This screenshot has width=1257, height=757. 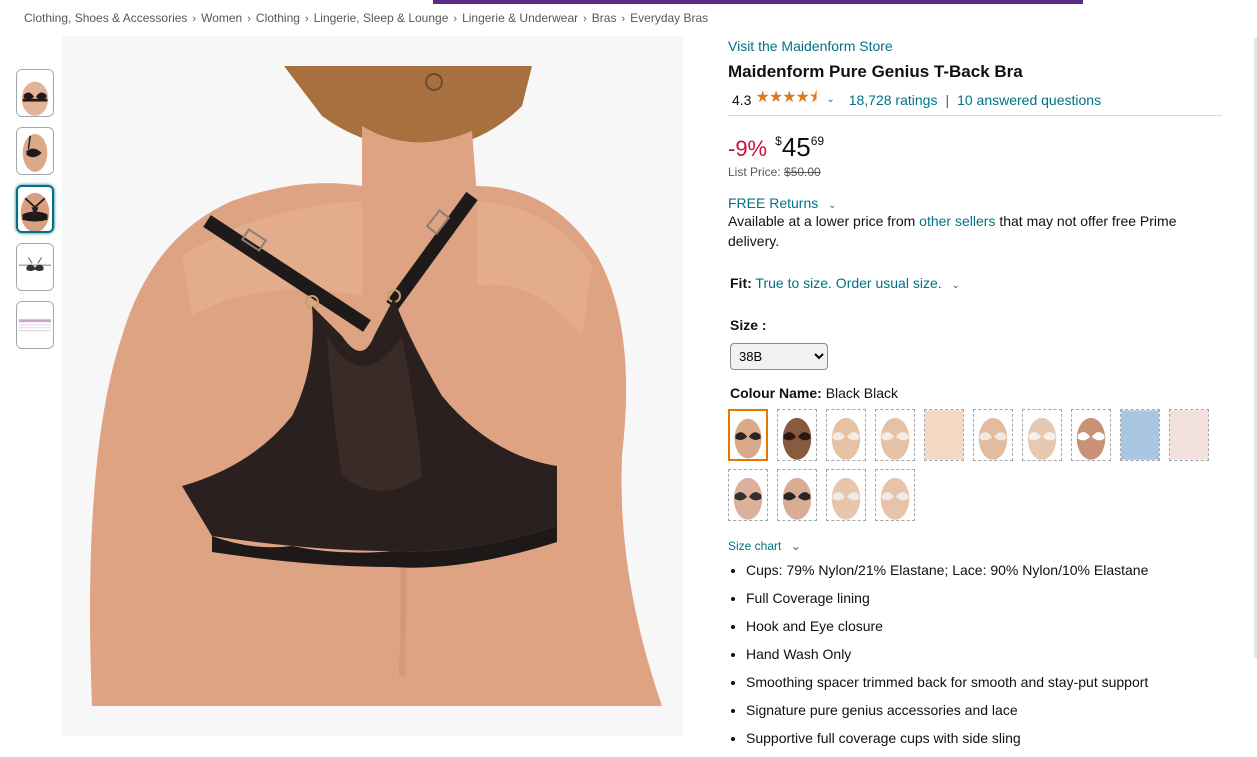 I want to click on returns-chevron-icon: ⌄, so click(x=832, y=205).